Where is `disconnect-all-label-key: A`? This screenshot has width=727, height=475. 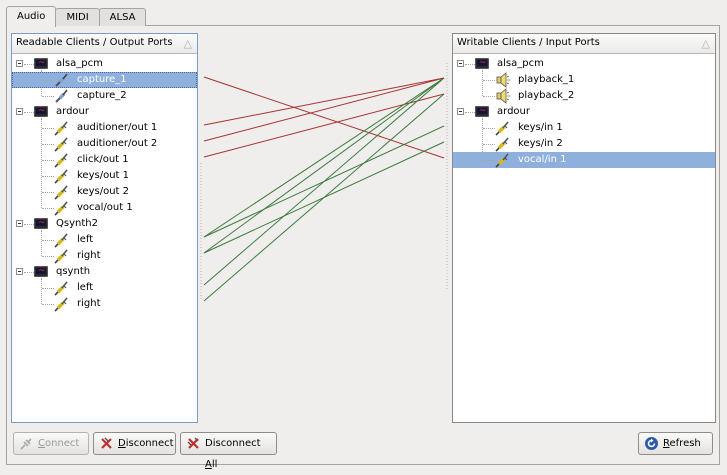
disconnect-all-label-key: A is located at coordinates (208, 464).